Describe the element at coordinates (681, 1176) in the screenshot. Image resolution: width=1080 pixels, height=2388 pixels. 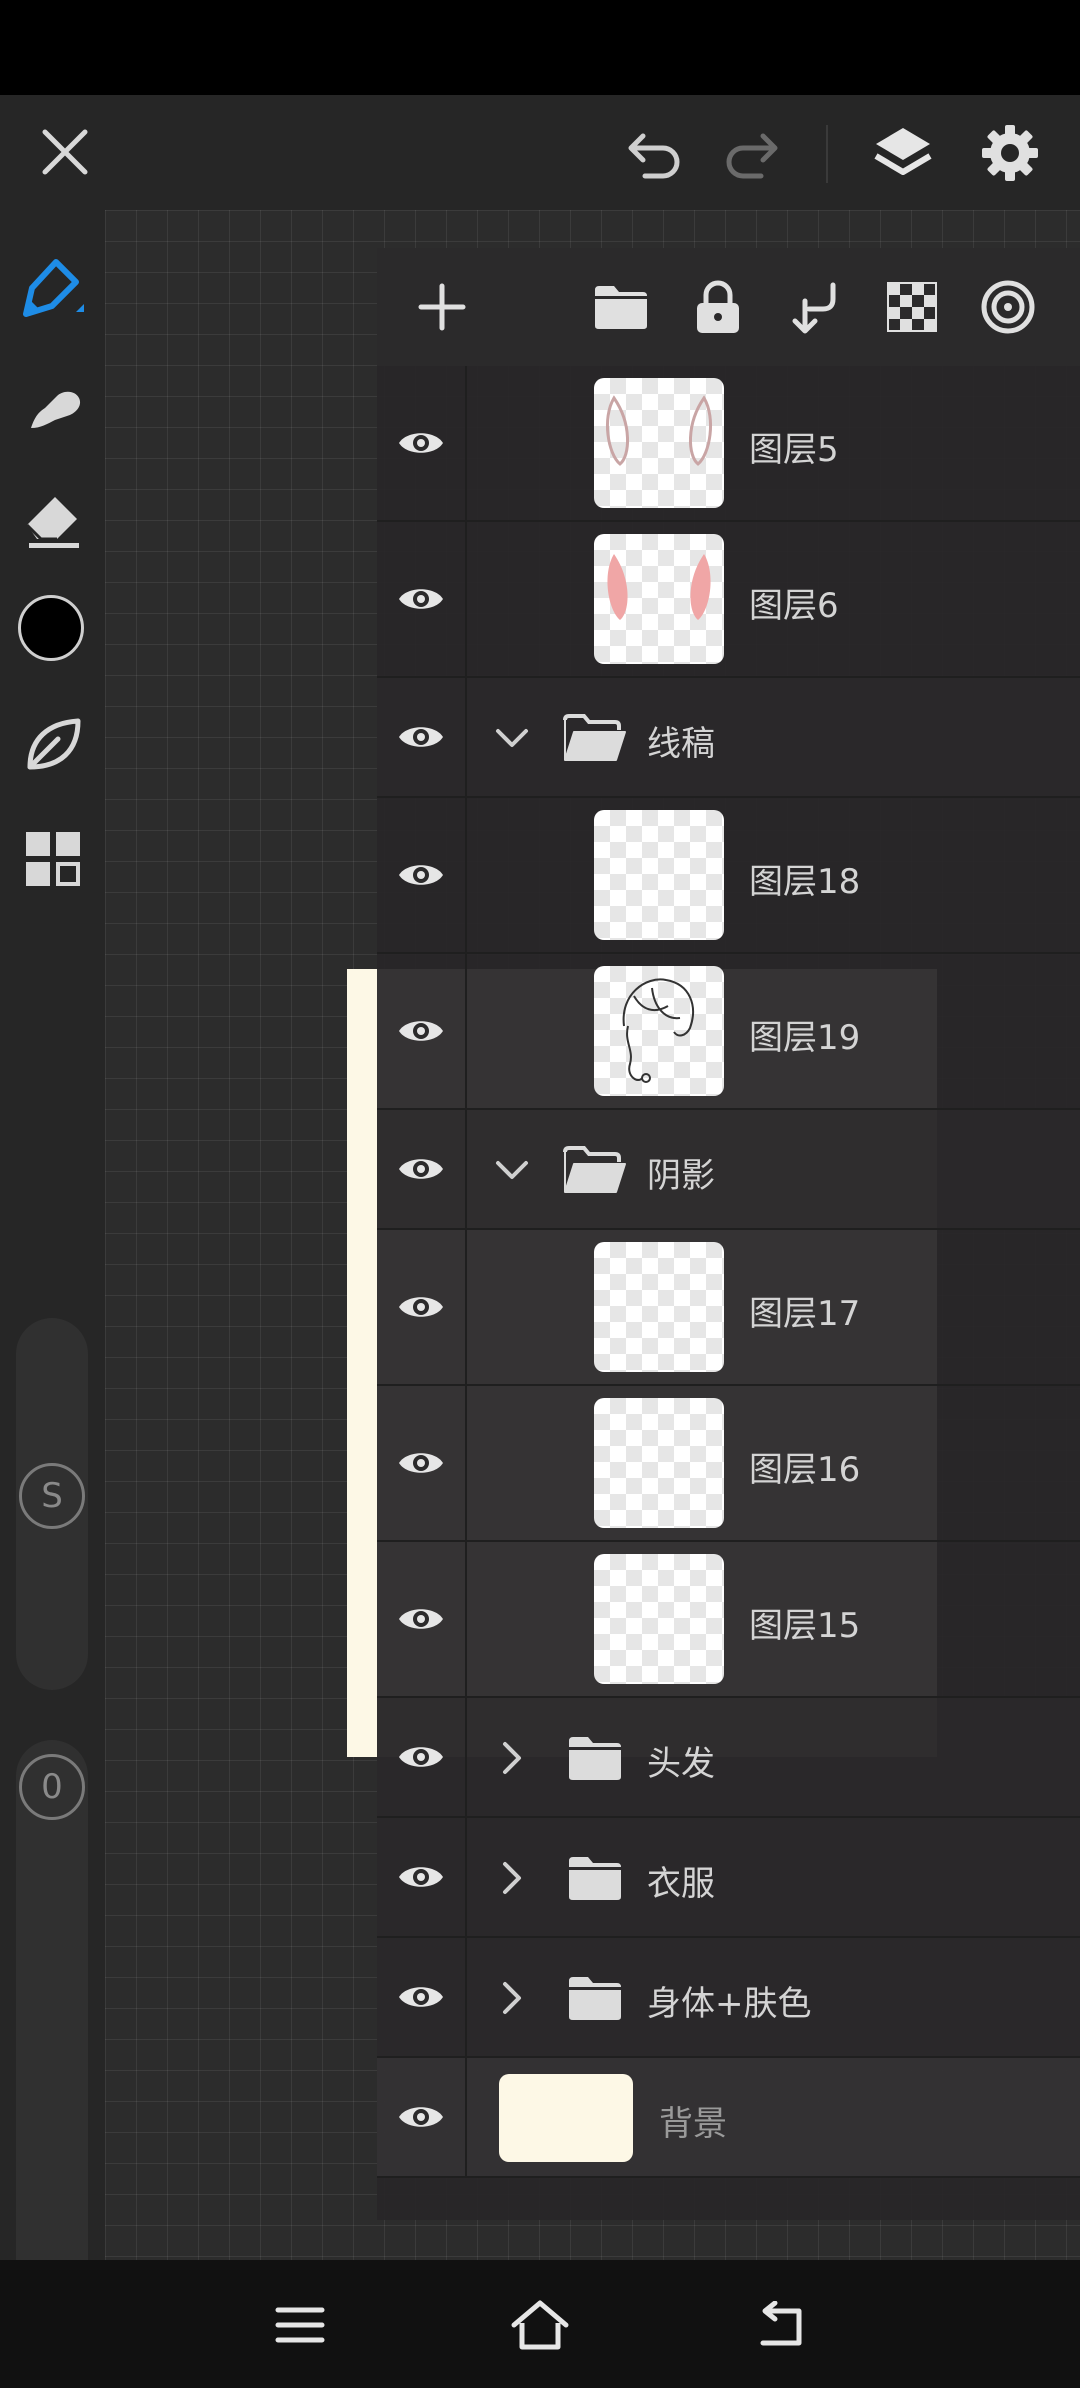
I see `layer-name: 阴影` at that location.